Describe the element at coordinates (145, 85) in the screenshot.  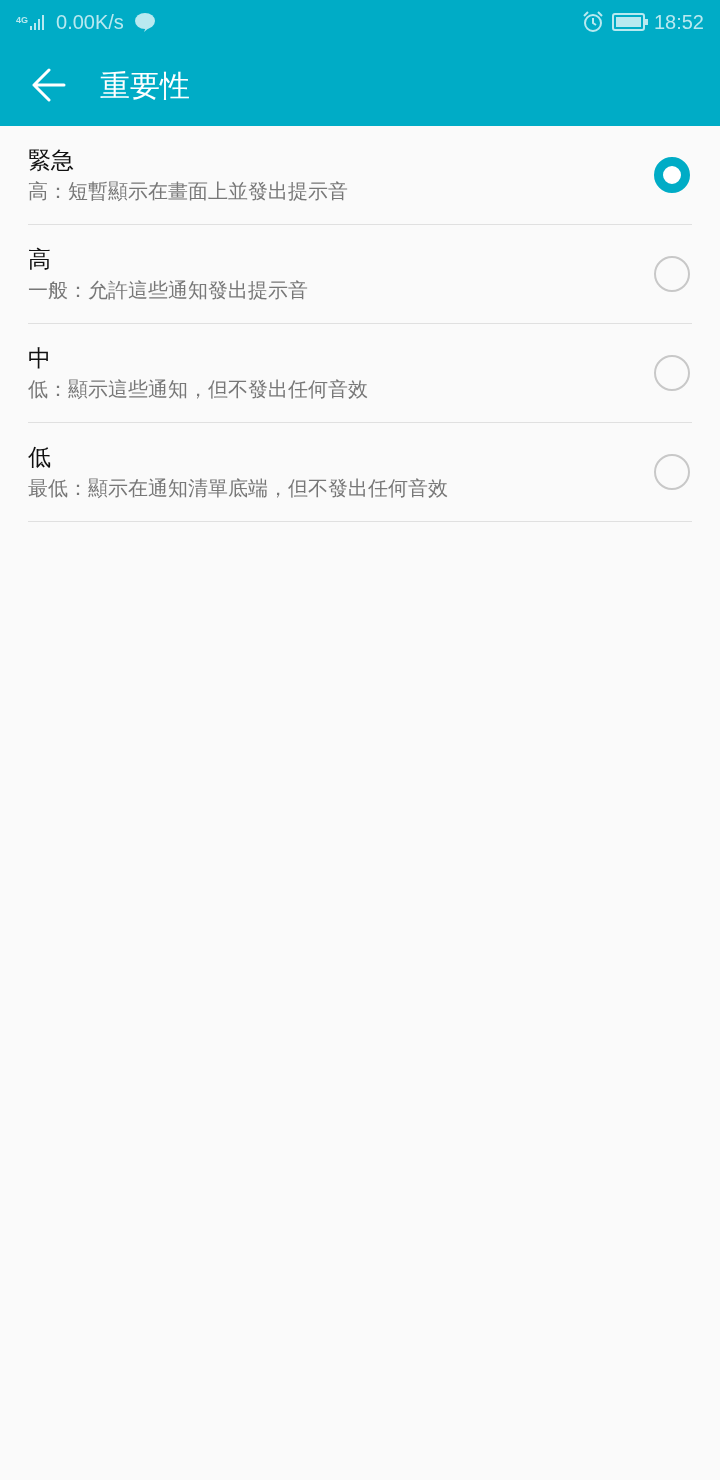
I see `page-title: 重要性` at that location.